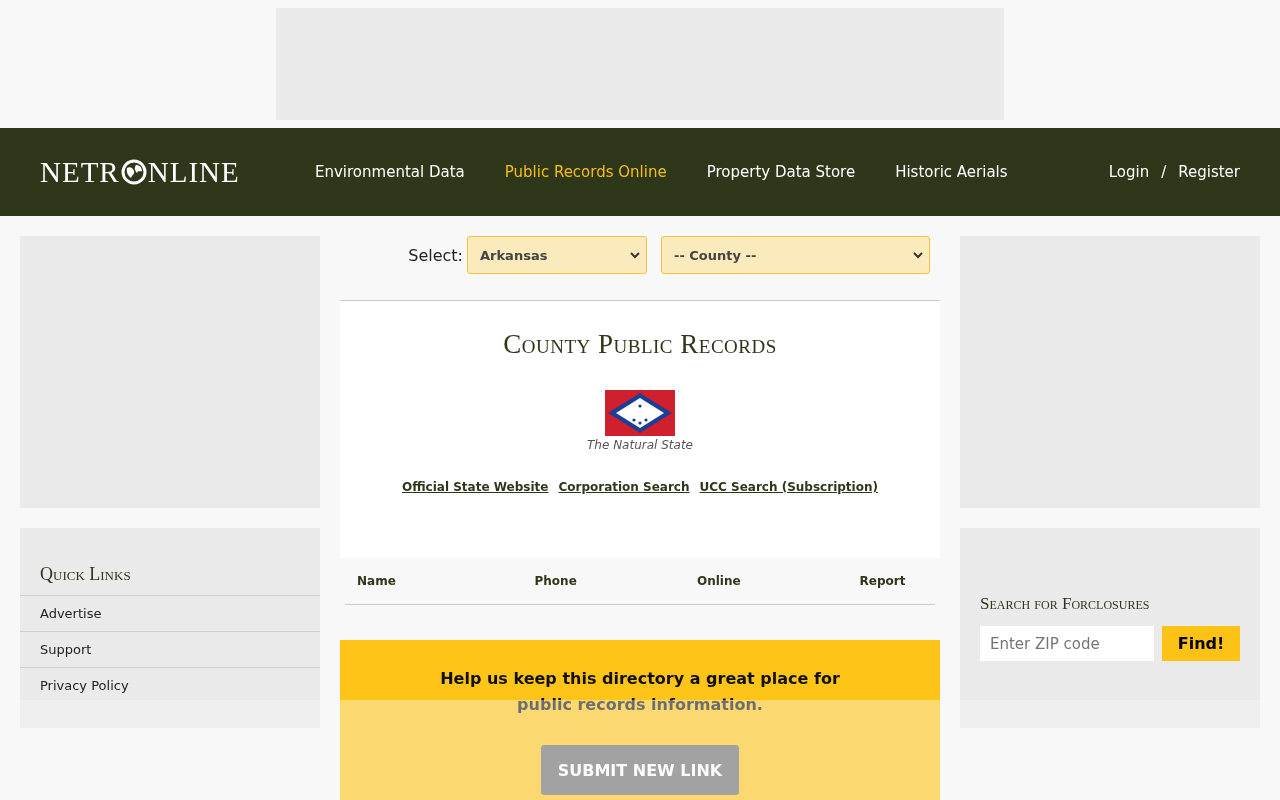 This screenshot has width=1280, height=800. I want to click on nav-link: Property Data Store, so click(781, 172).